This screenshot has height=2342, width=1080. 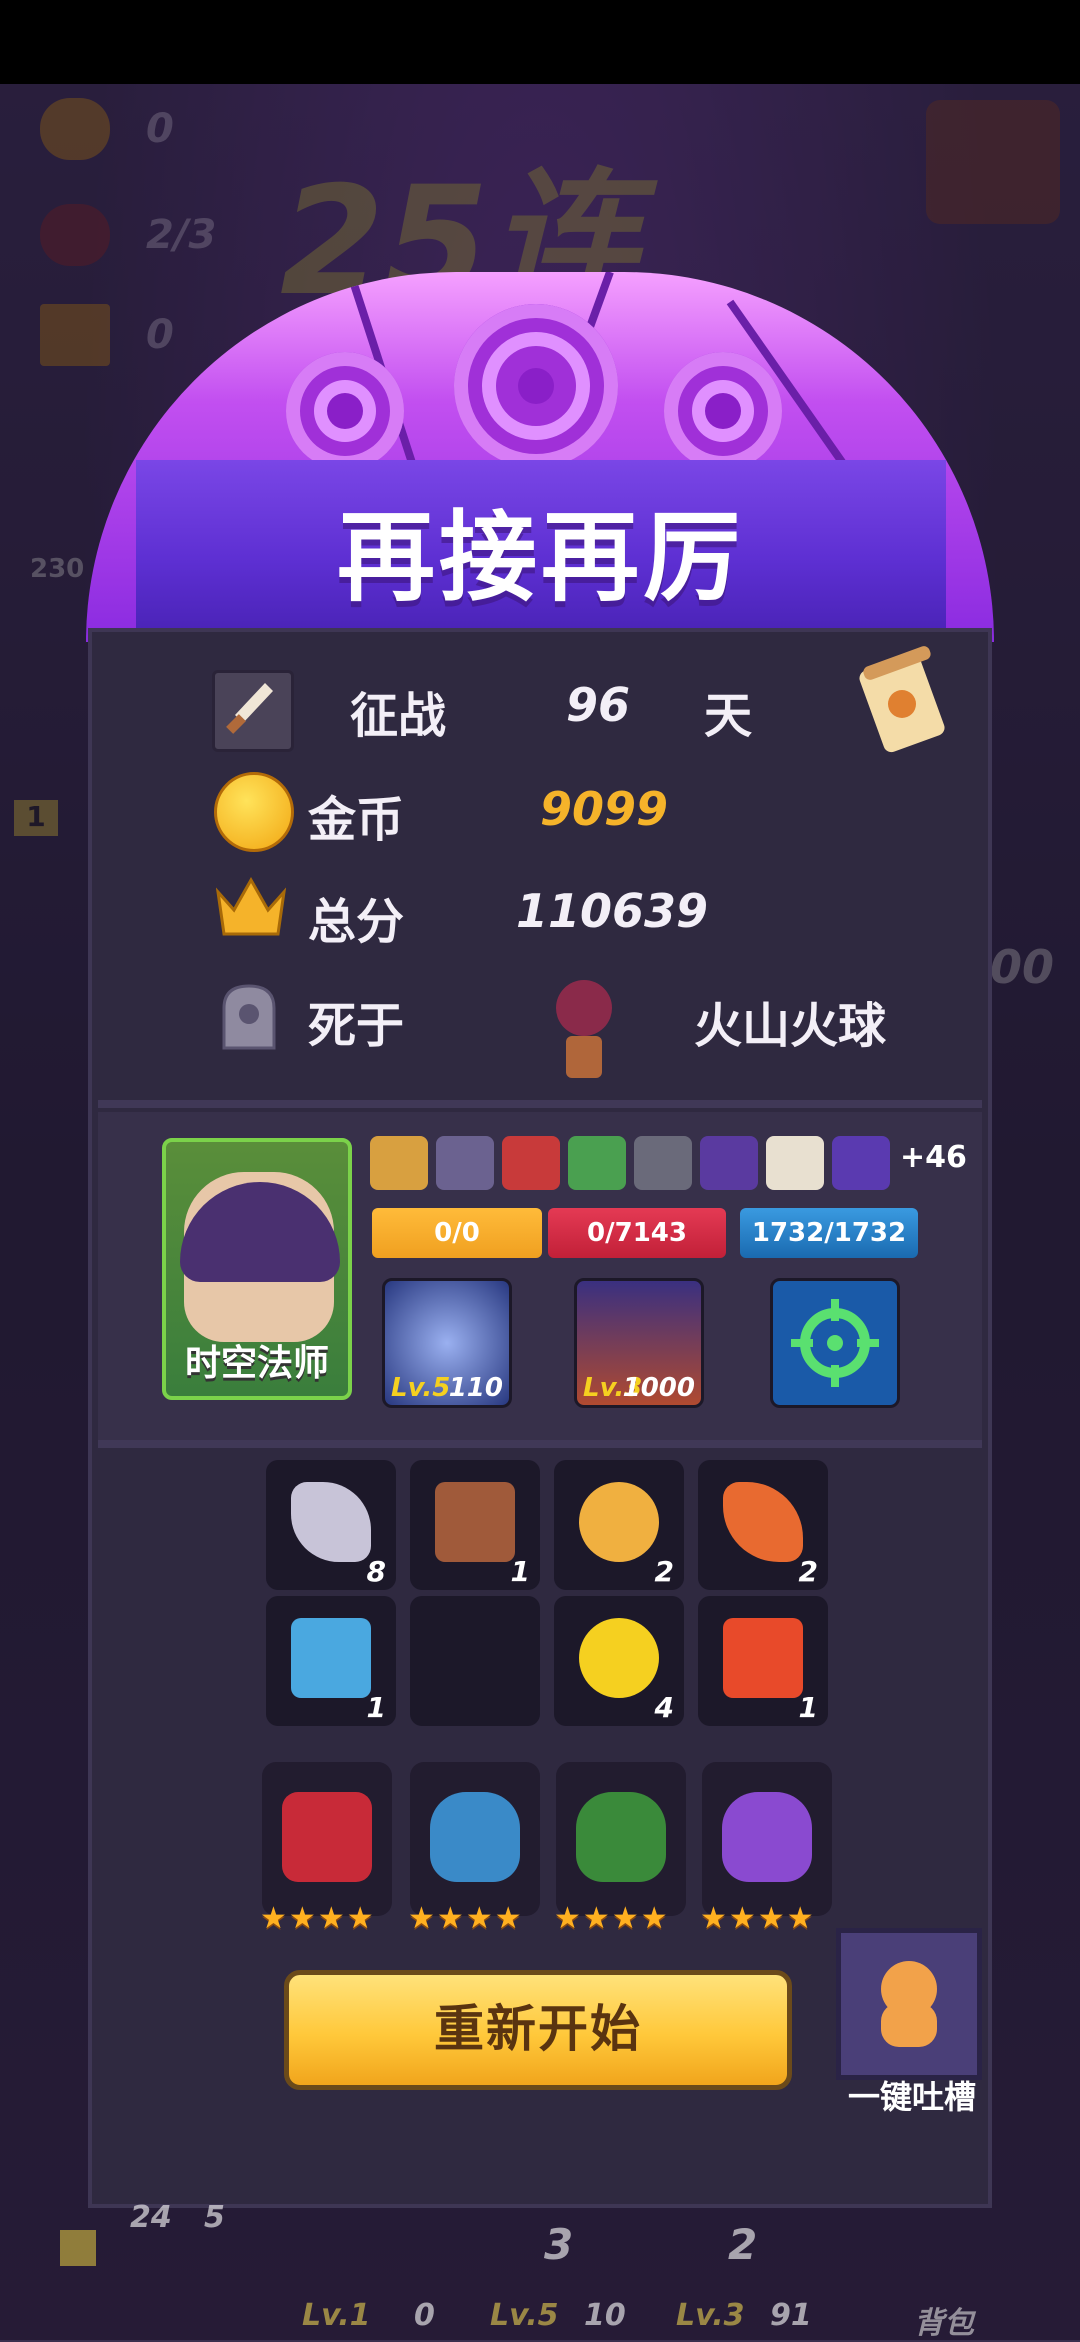 I want to click on score-value: 110639, so click(x=612, y=911).